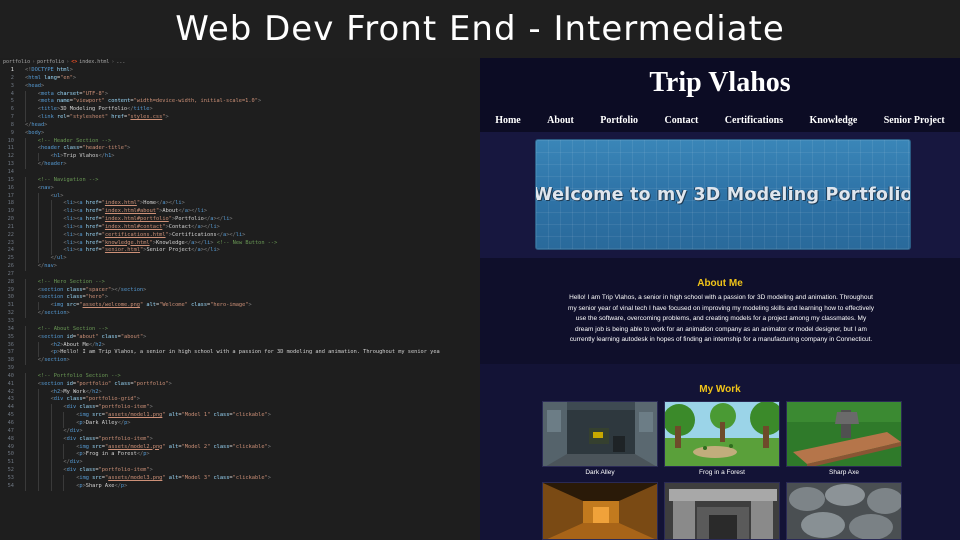 Image resolution: width=960 pixels, height=540 pixels. I want to click on code-line: 30 <section class="hero">, so click(240, 298).